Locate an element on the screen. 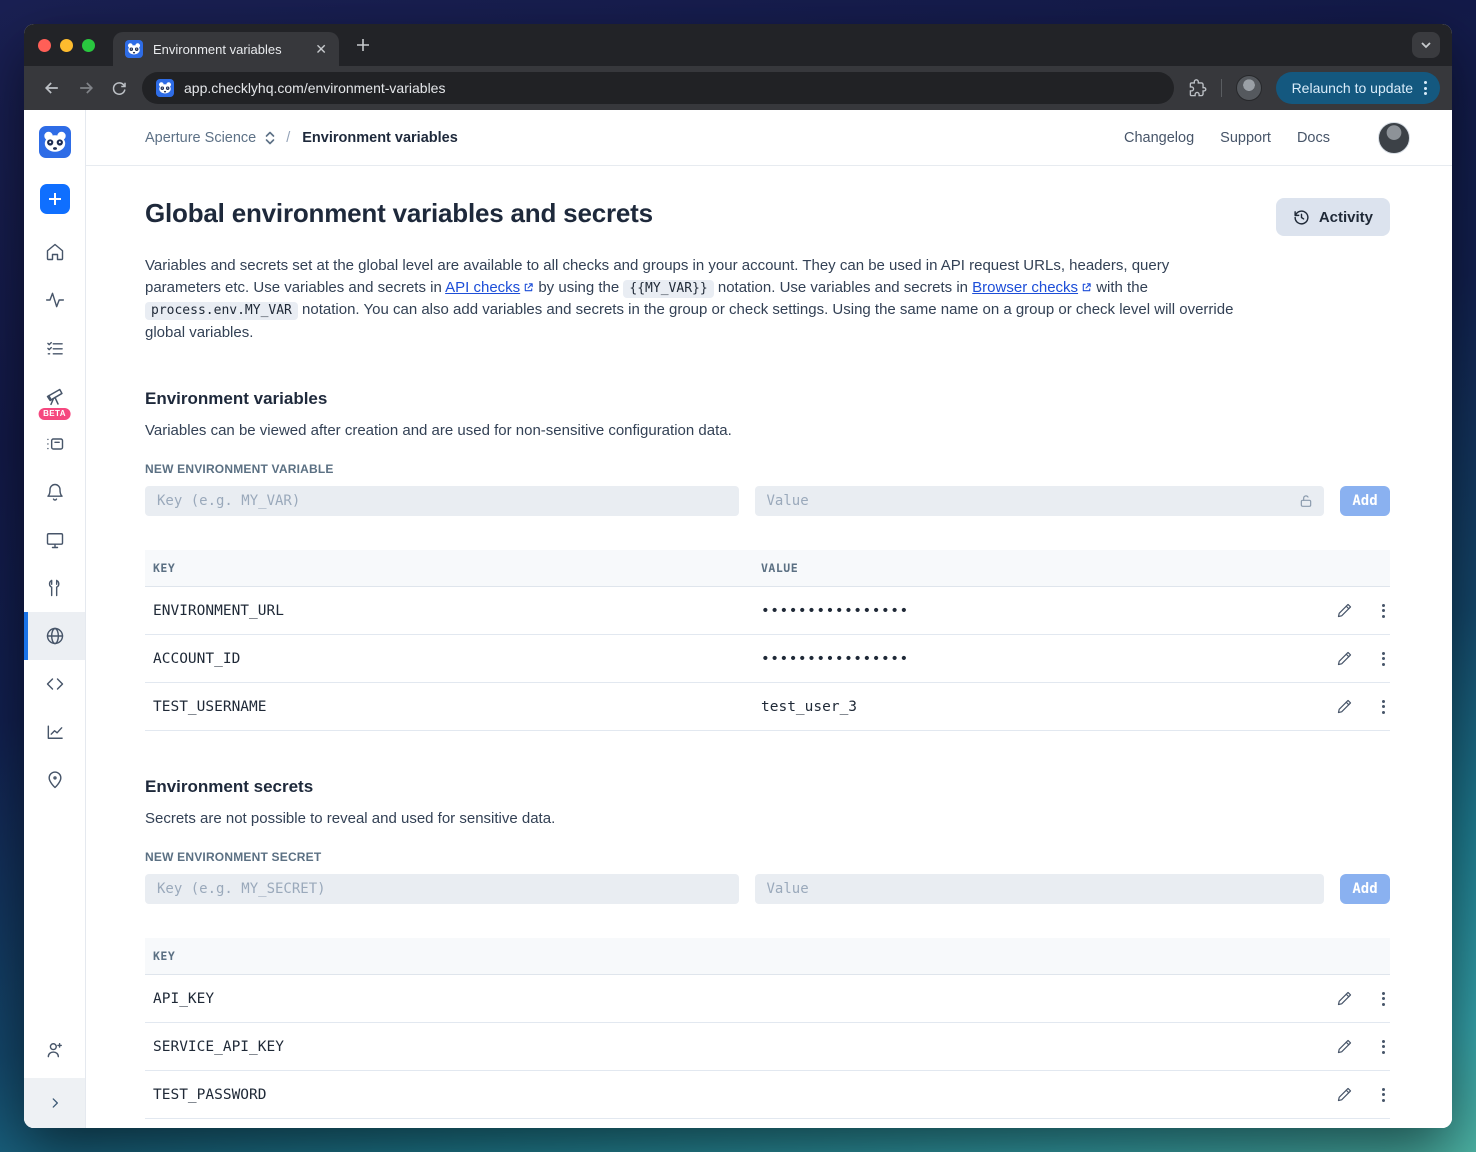 This screenshot has height=1152, width=1476. sidebar-item-analytics is located at coordinates (54, 732).